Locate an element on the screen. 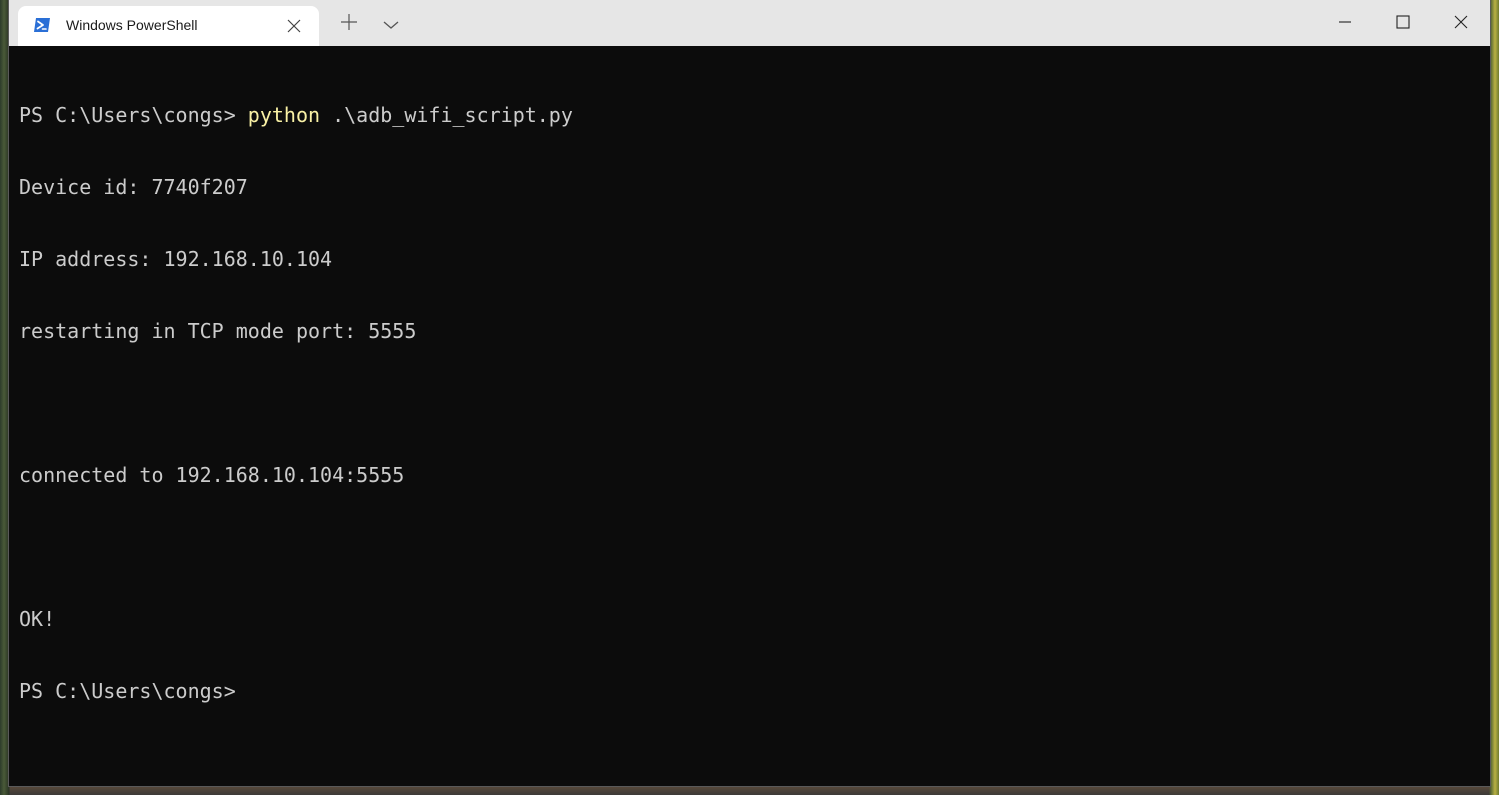 The height and width of the screenshot is (795, 1499). title-bar: Windows PowerShell is located at coordinates (749, 23).